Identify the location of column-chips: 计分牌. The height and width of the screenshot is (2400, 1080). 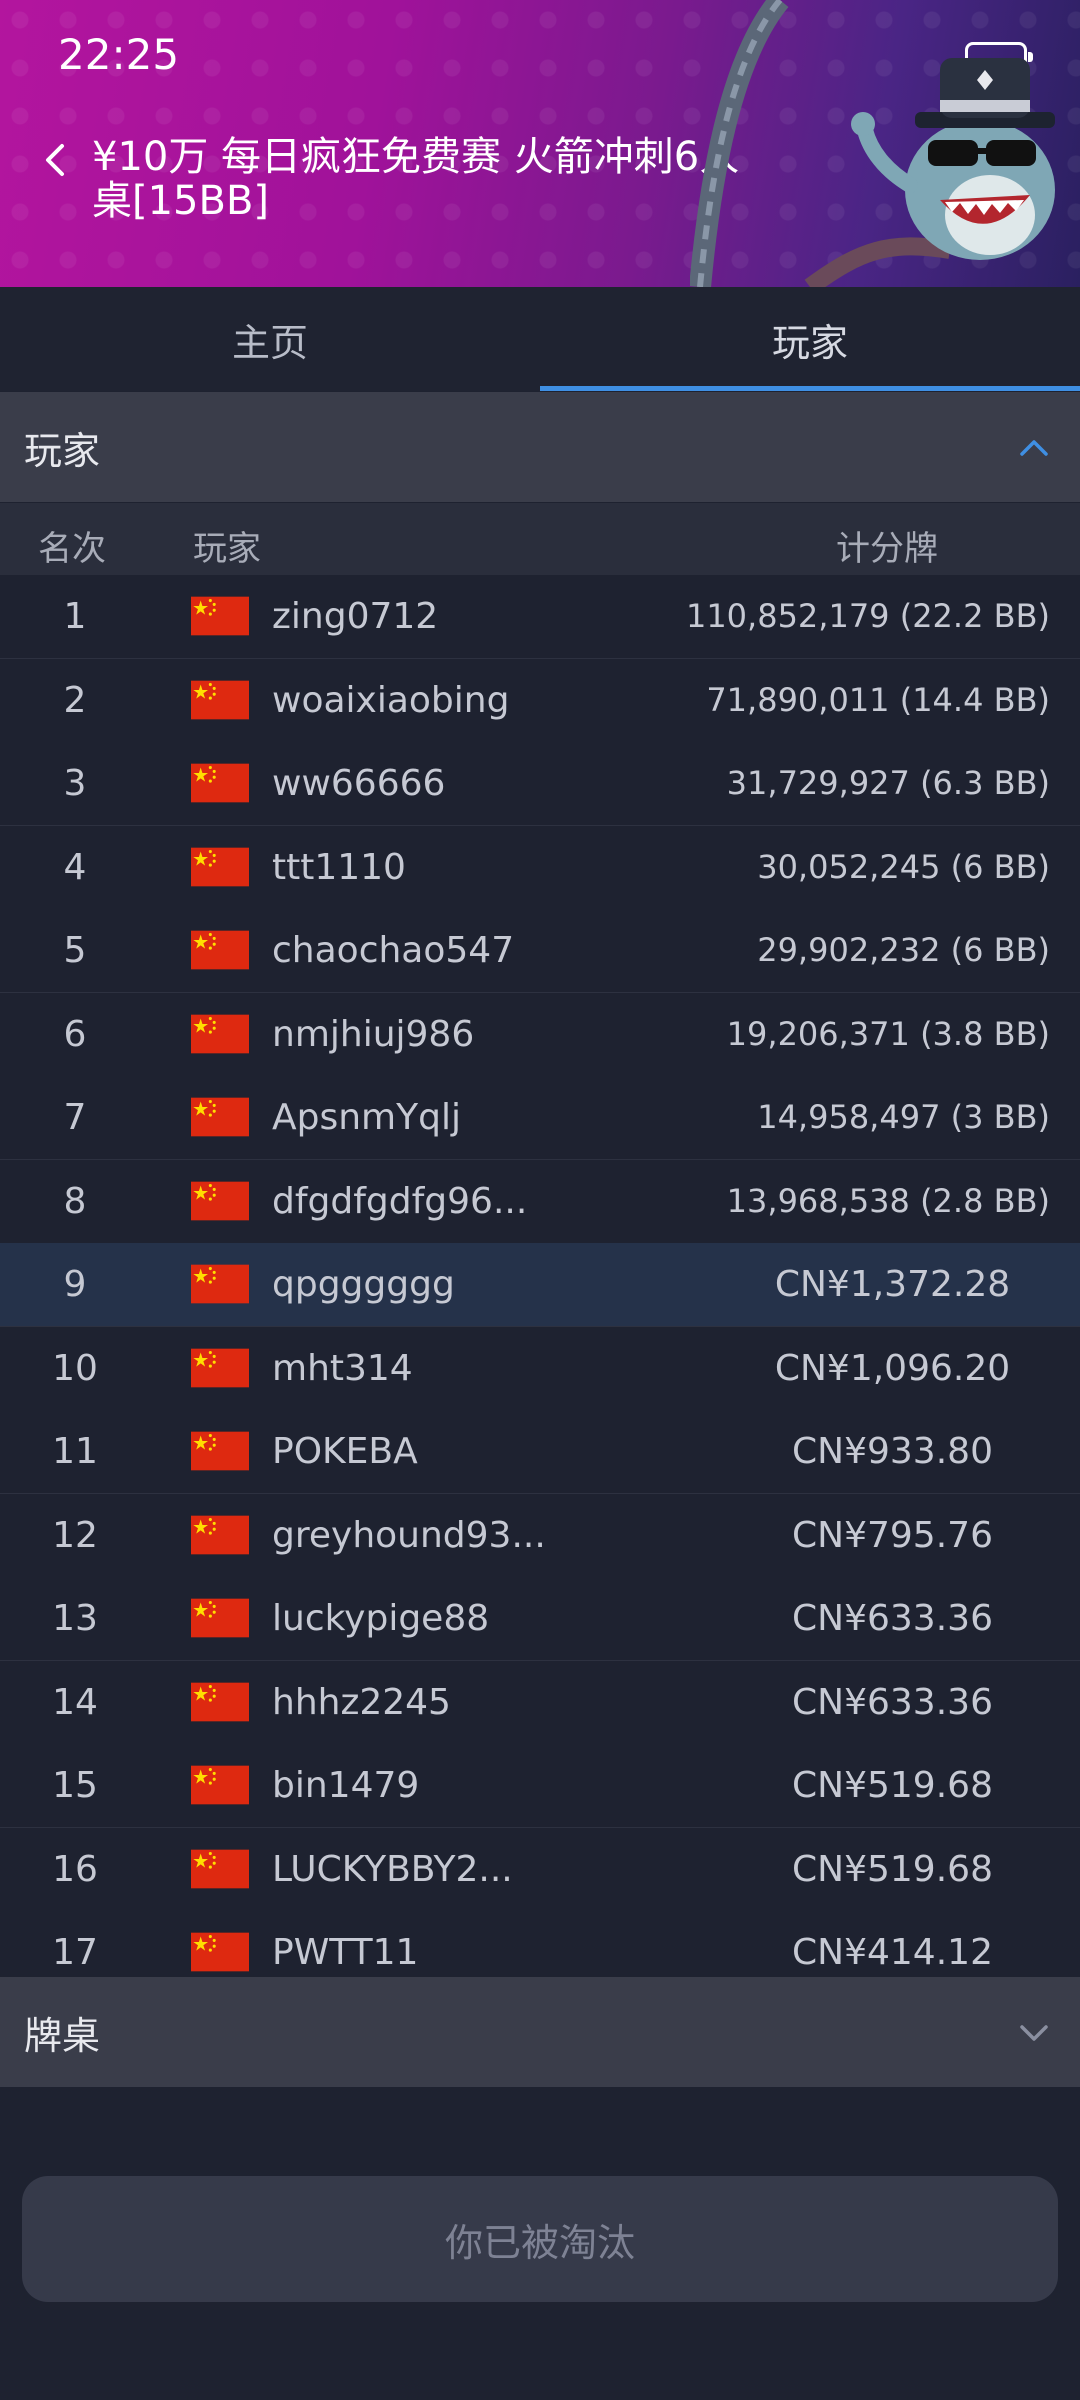
(887, 549).